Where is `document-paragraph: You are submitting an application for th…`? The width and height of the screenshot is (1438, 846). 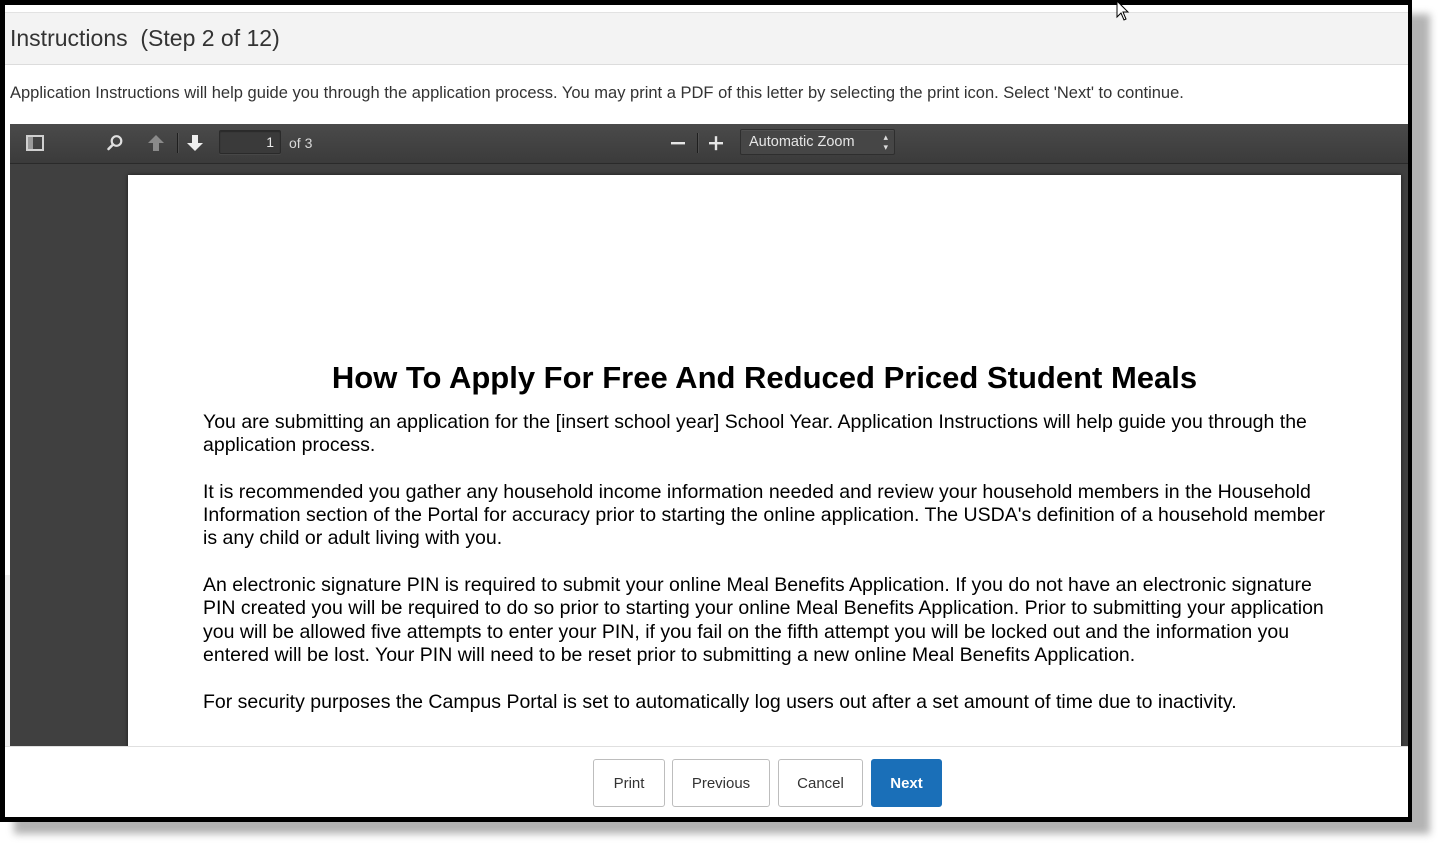 document-paragraph: You are submitting an application for th… is located at coordinates (755, 434).